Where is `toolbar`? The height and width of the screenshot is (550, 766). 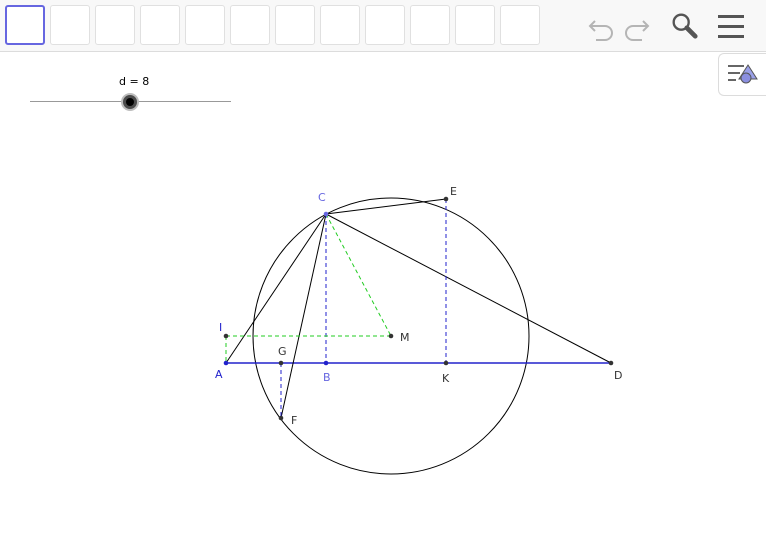
toolbar is located at coordinates (383, 26).